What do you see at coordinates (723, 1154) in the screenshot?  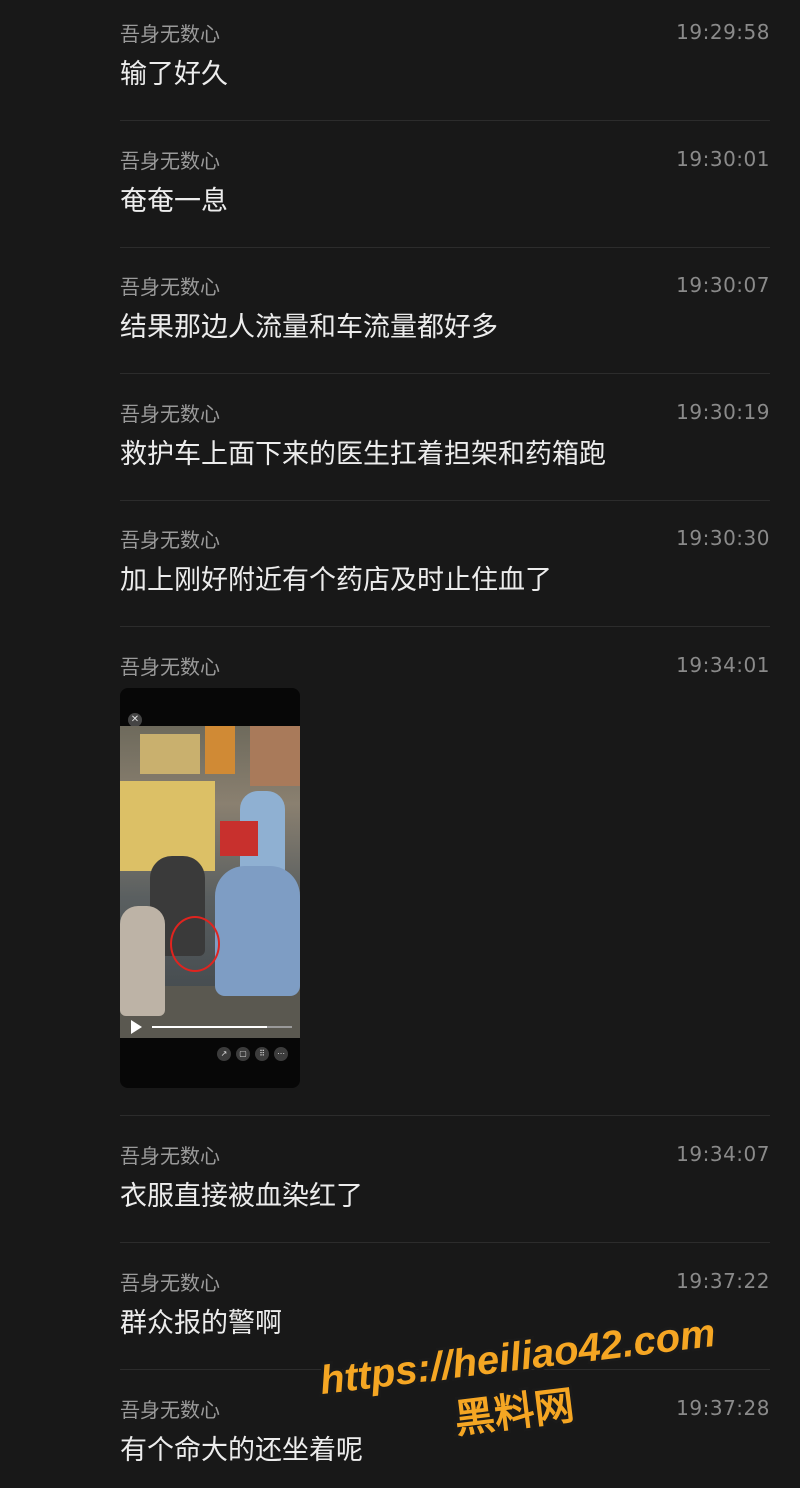 I see `message-time: 19:34:07` at bounding box center [723, 1154].